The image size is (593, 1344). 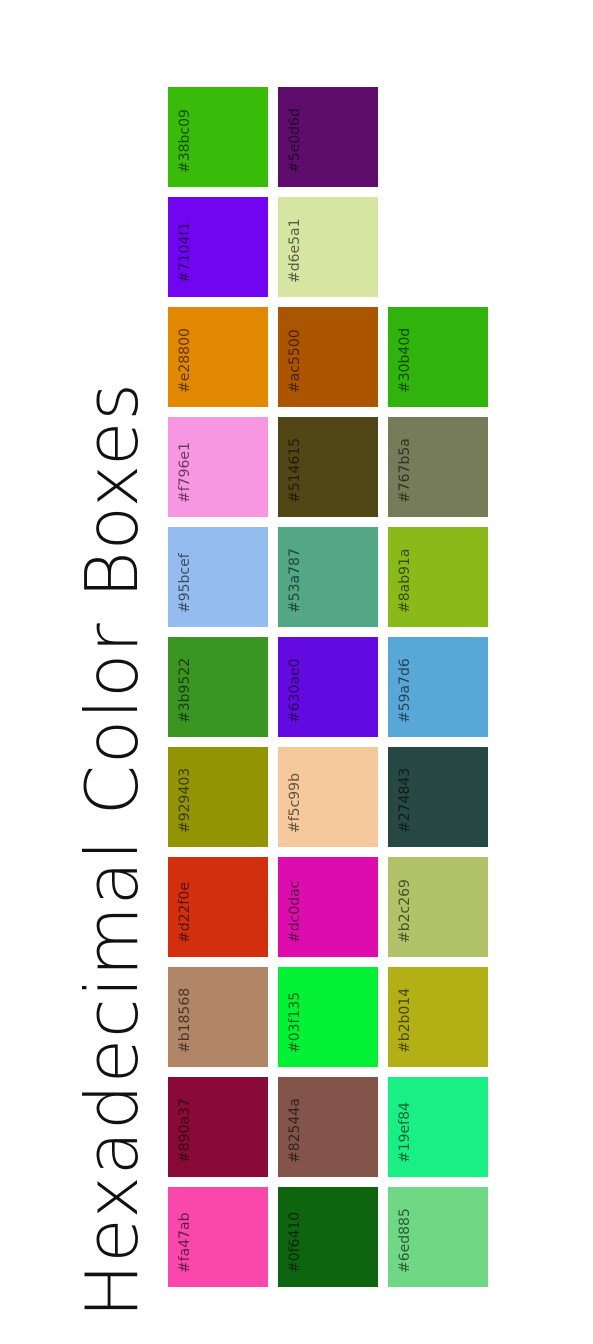 I want to click on color-hex-label: #f796e1, so click(x=185, y=472).